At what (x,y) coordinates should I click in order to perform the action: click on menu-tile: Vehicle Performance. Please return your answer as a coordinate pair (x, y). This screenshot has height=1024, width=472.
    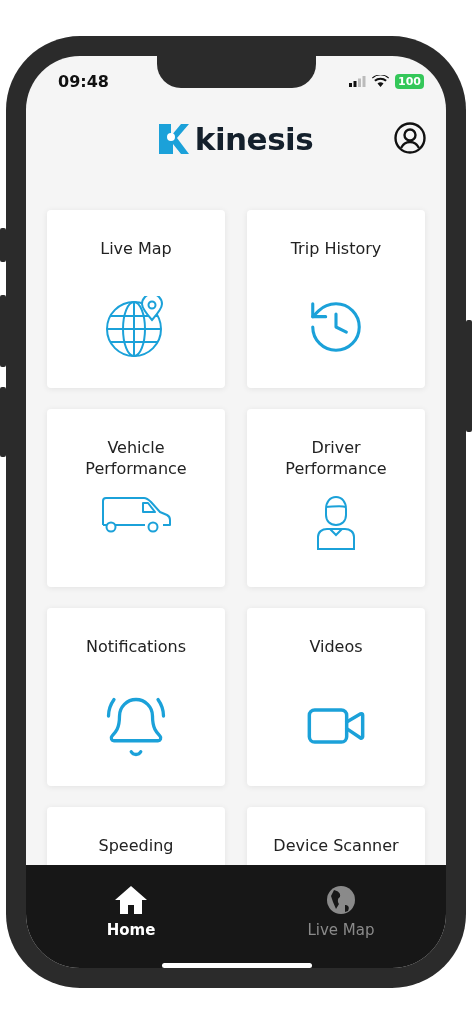
    Looking at the image, I should click on (136, 498).